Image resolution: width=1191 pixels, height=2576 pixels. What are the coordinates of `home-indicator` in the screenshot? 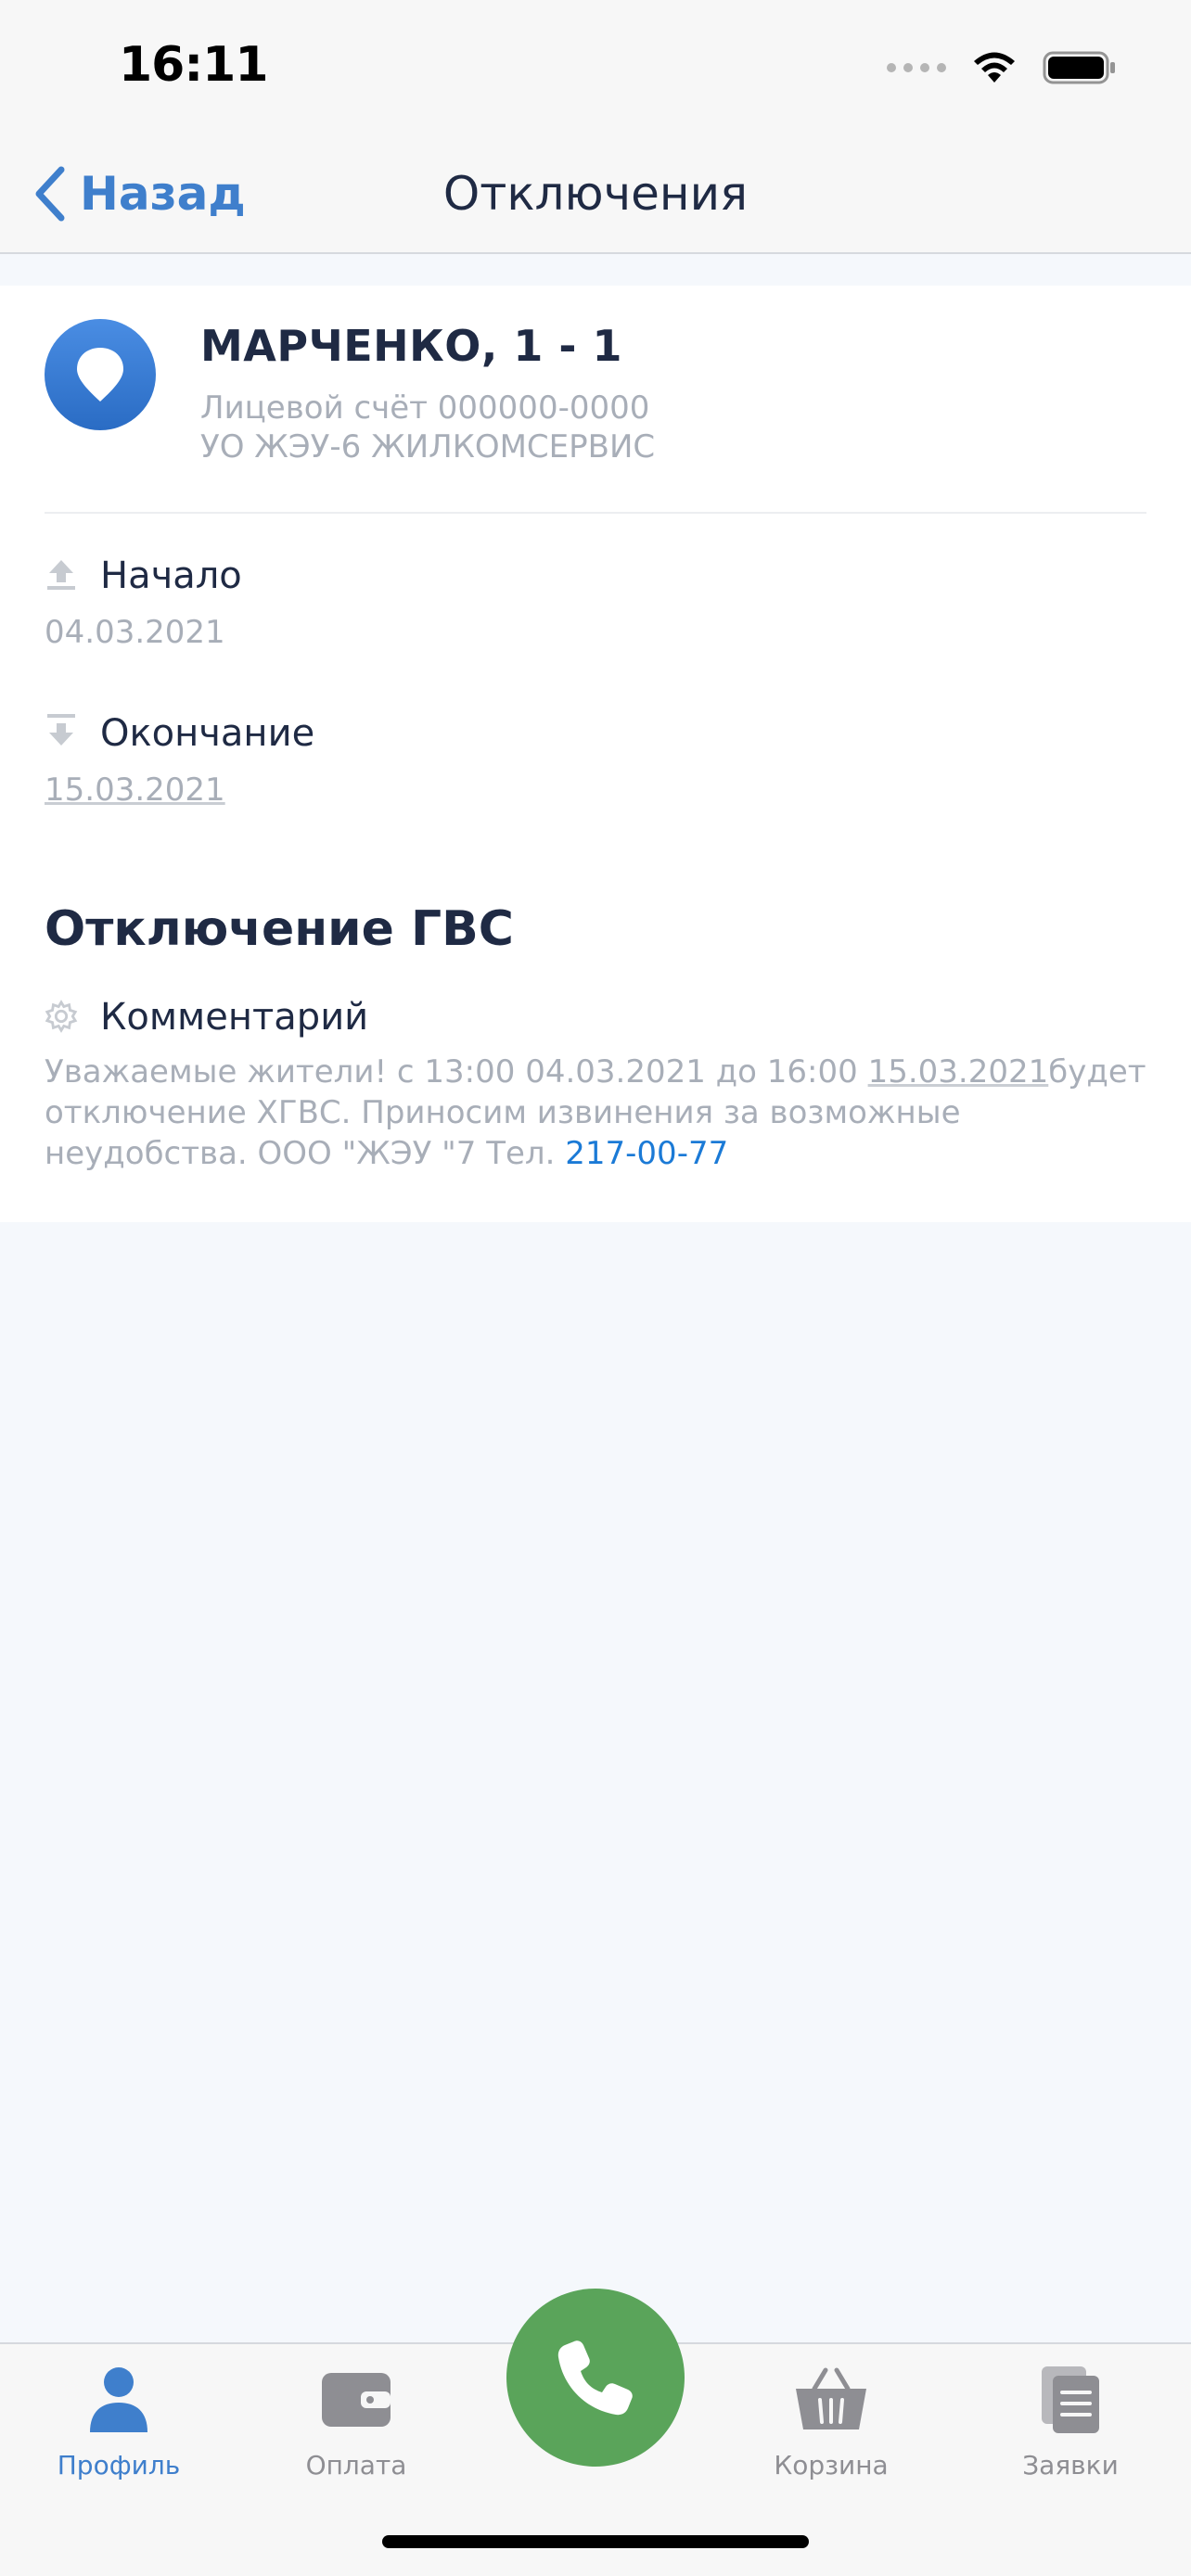 It's located at (595, 2541).